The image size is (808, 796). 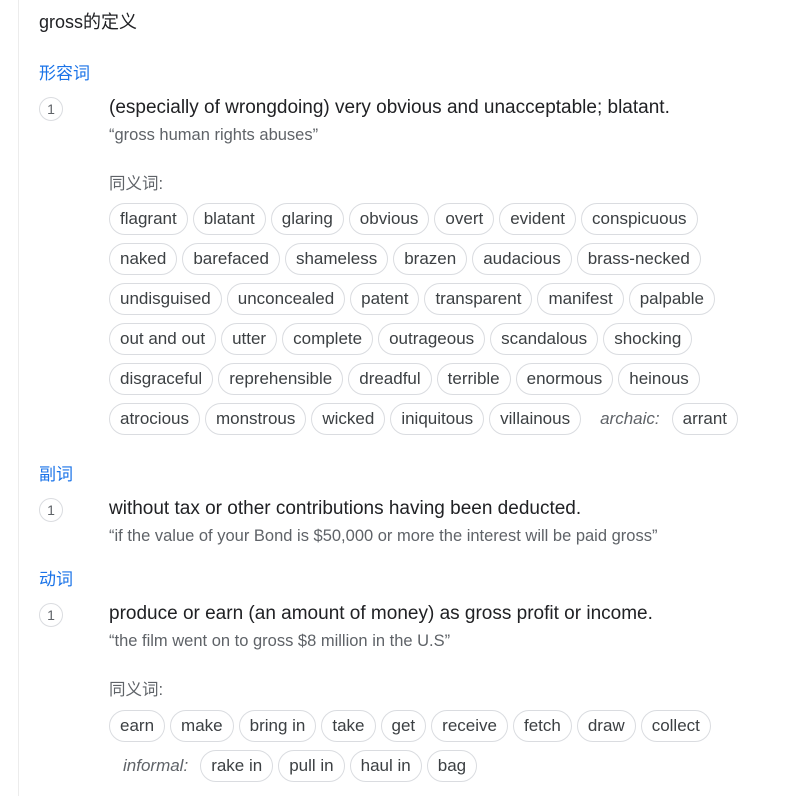 I want to click on synonym-chip: bag, so click(x=452, y=766).